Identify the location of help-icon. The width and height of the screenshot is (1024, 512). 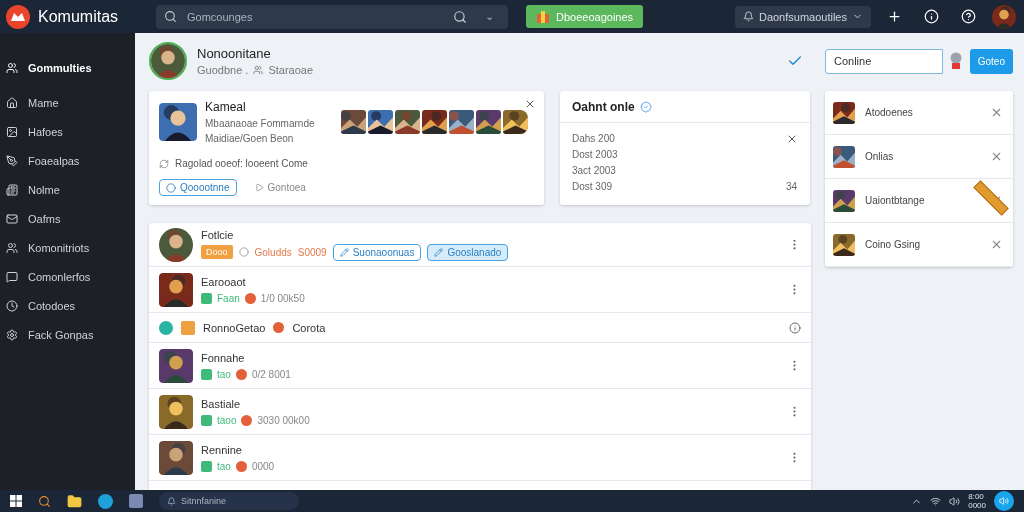
(968, 16).